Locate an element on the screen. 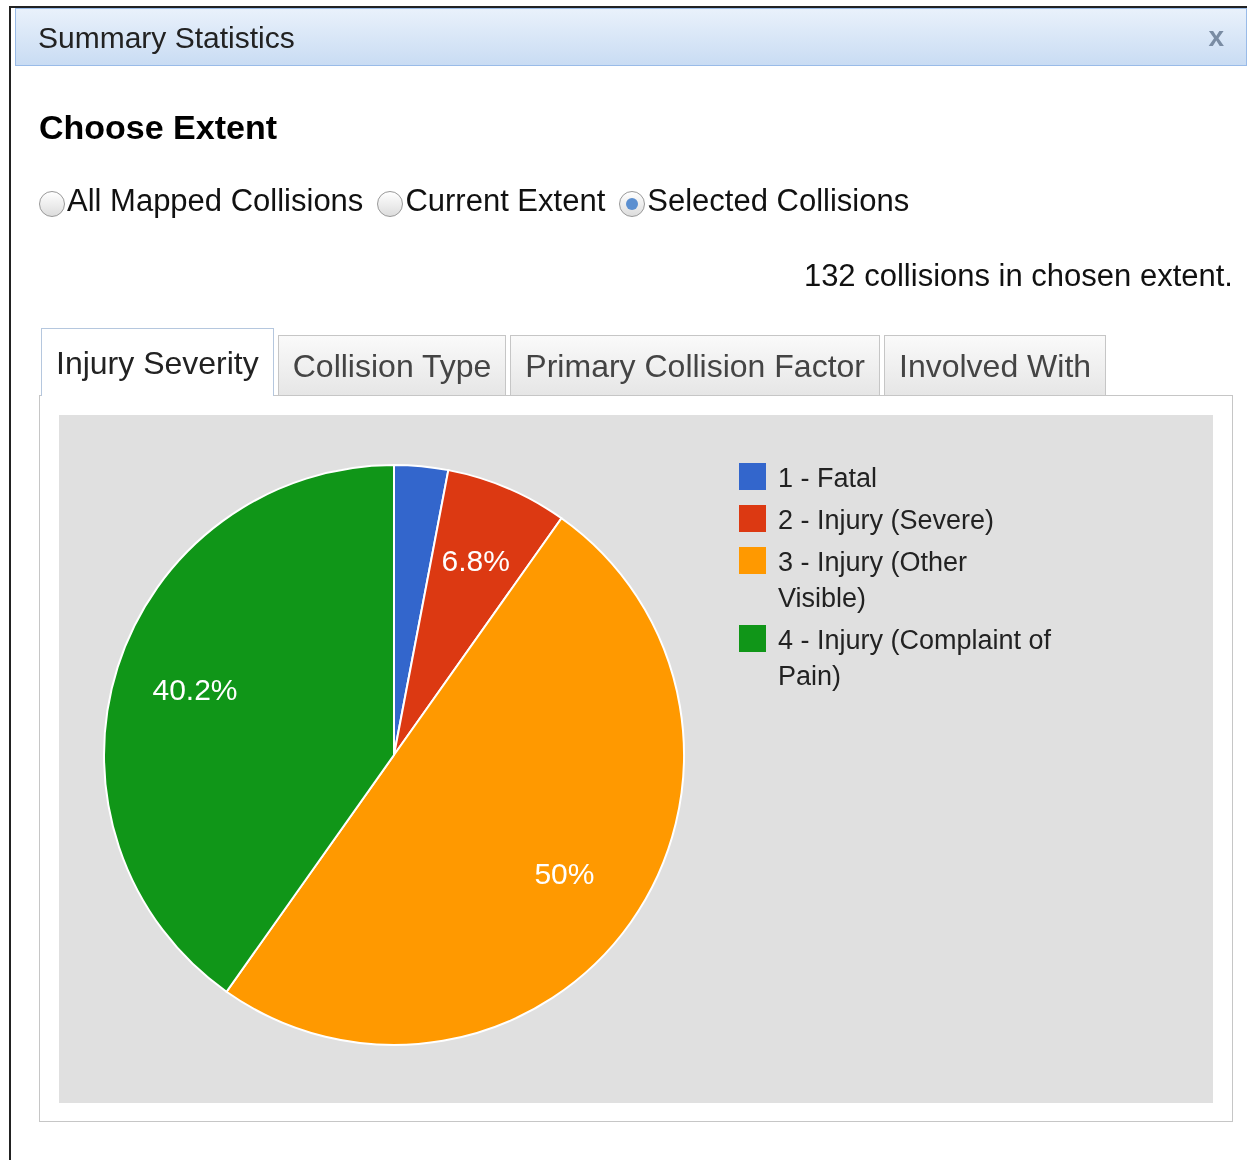 The width and height of the screenshot is (1247, 1160). extent-radio: All Mapped Collisions is located at coordinates (201, 201).